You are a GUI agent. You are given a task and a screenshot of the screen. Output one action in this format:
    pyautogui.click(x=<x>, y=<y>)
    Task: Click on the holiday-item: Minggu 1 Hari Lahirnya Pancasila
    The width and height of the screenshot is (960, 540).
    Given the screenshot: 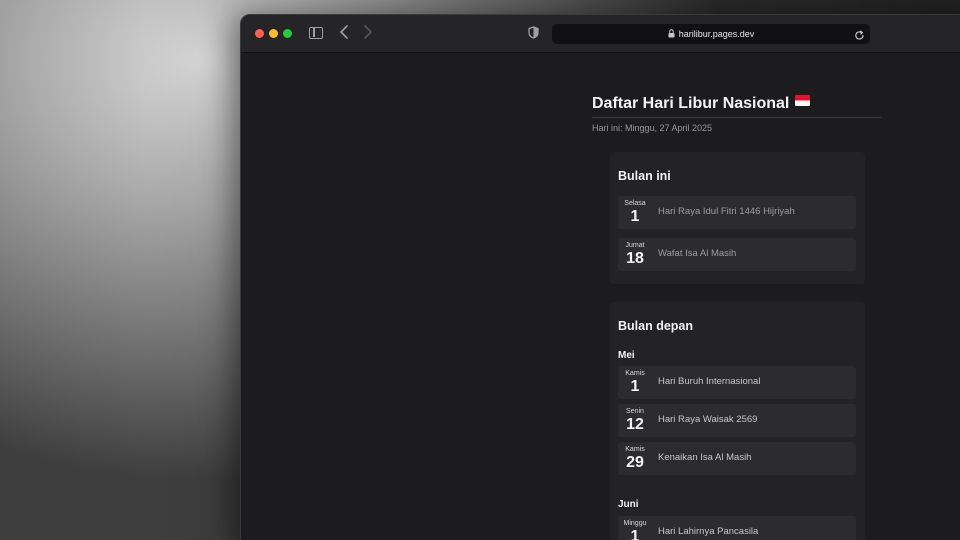 What is the action you would take?
    pyautogui.click(x=737, y=528)
    